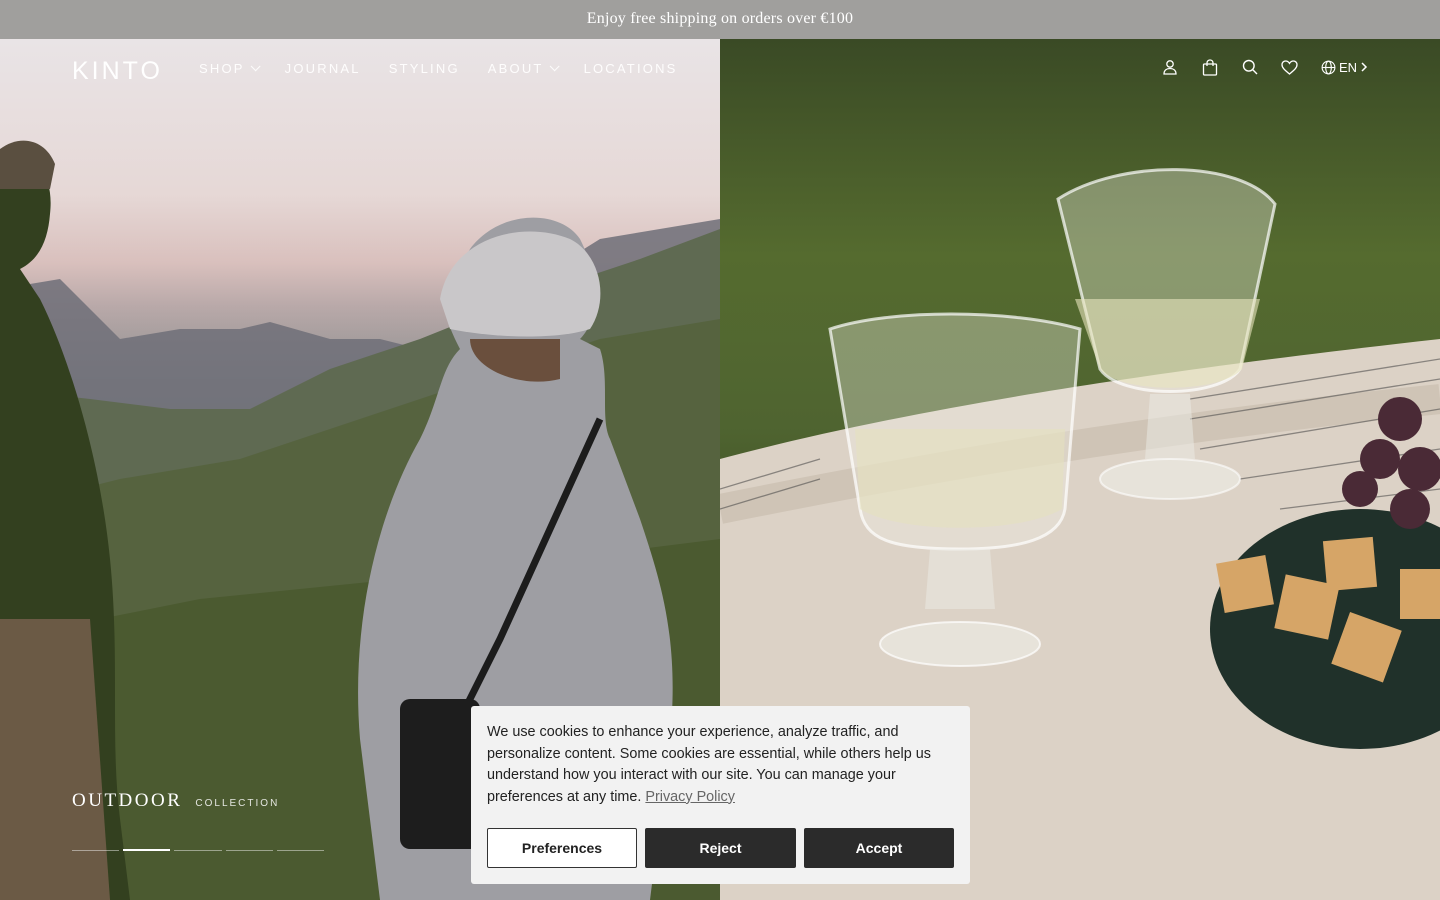 The width and height of the screenshot is (1440, 900). I want to click on slideshow-progress, so click(200, 850).